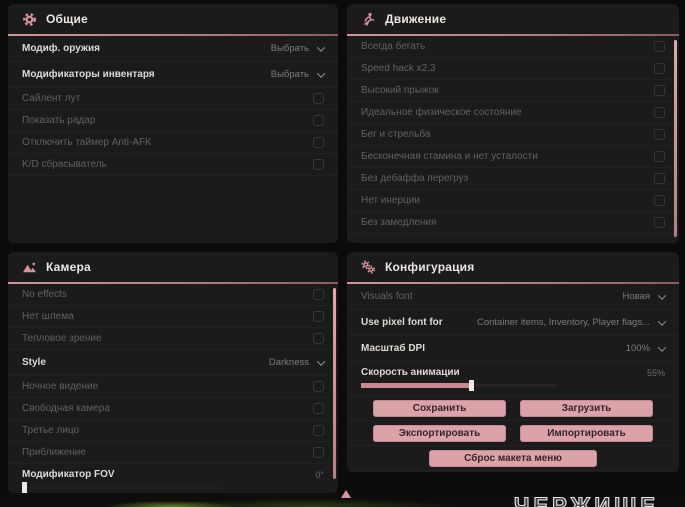 This screenshot has height=507, width=685. Describe the element at coordinates (173, 478) in the screenshot. I see `row-fov-modifier: Модификатор FOV 0°` at that location.